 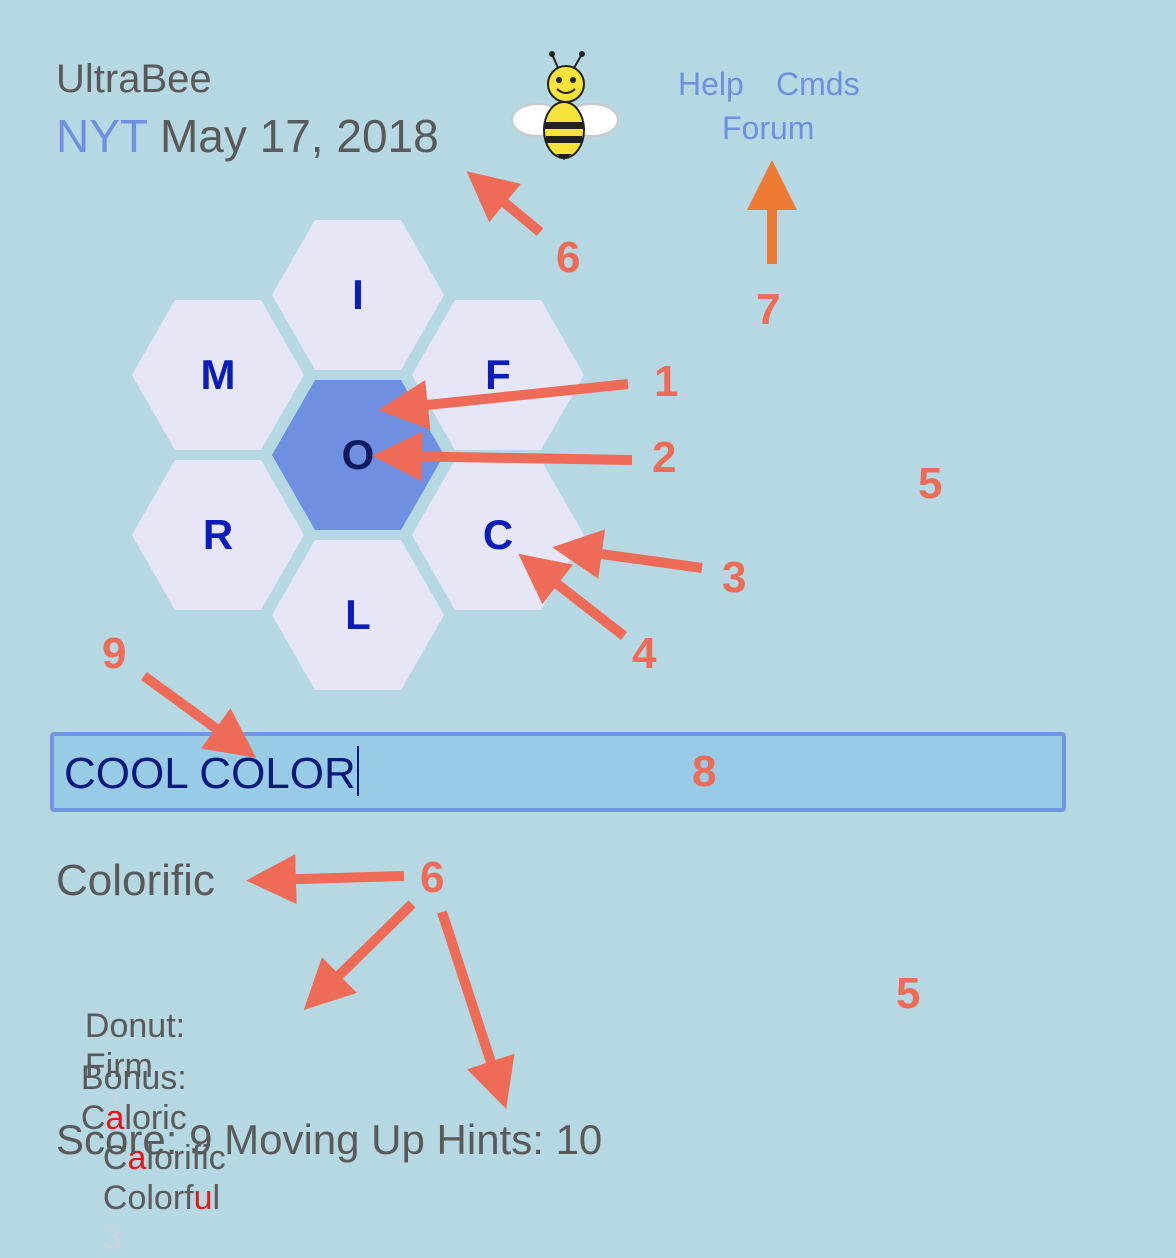 What do you see at coordinates (704, 771) in the screenshot?
I see `annotation-number: 8` at bounding box center [704, 771].